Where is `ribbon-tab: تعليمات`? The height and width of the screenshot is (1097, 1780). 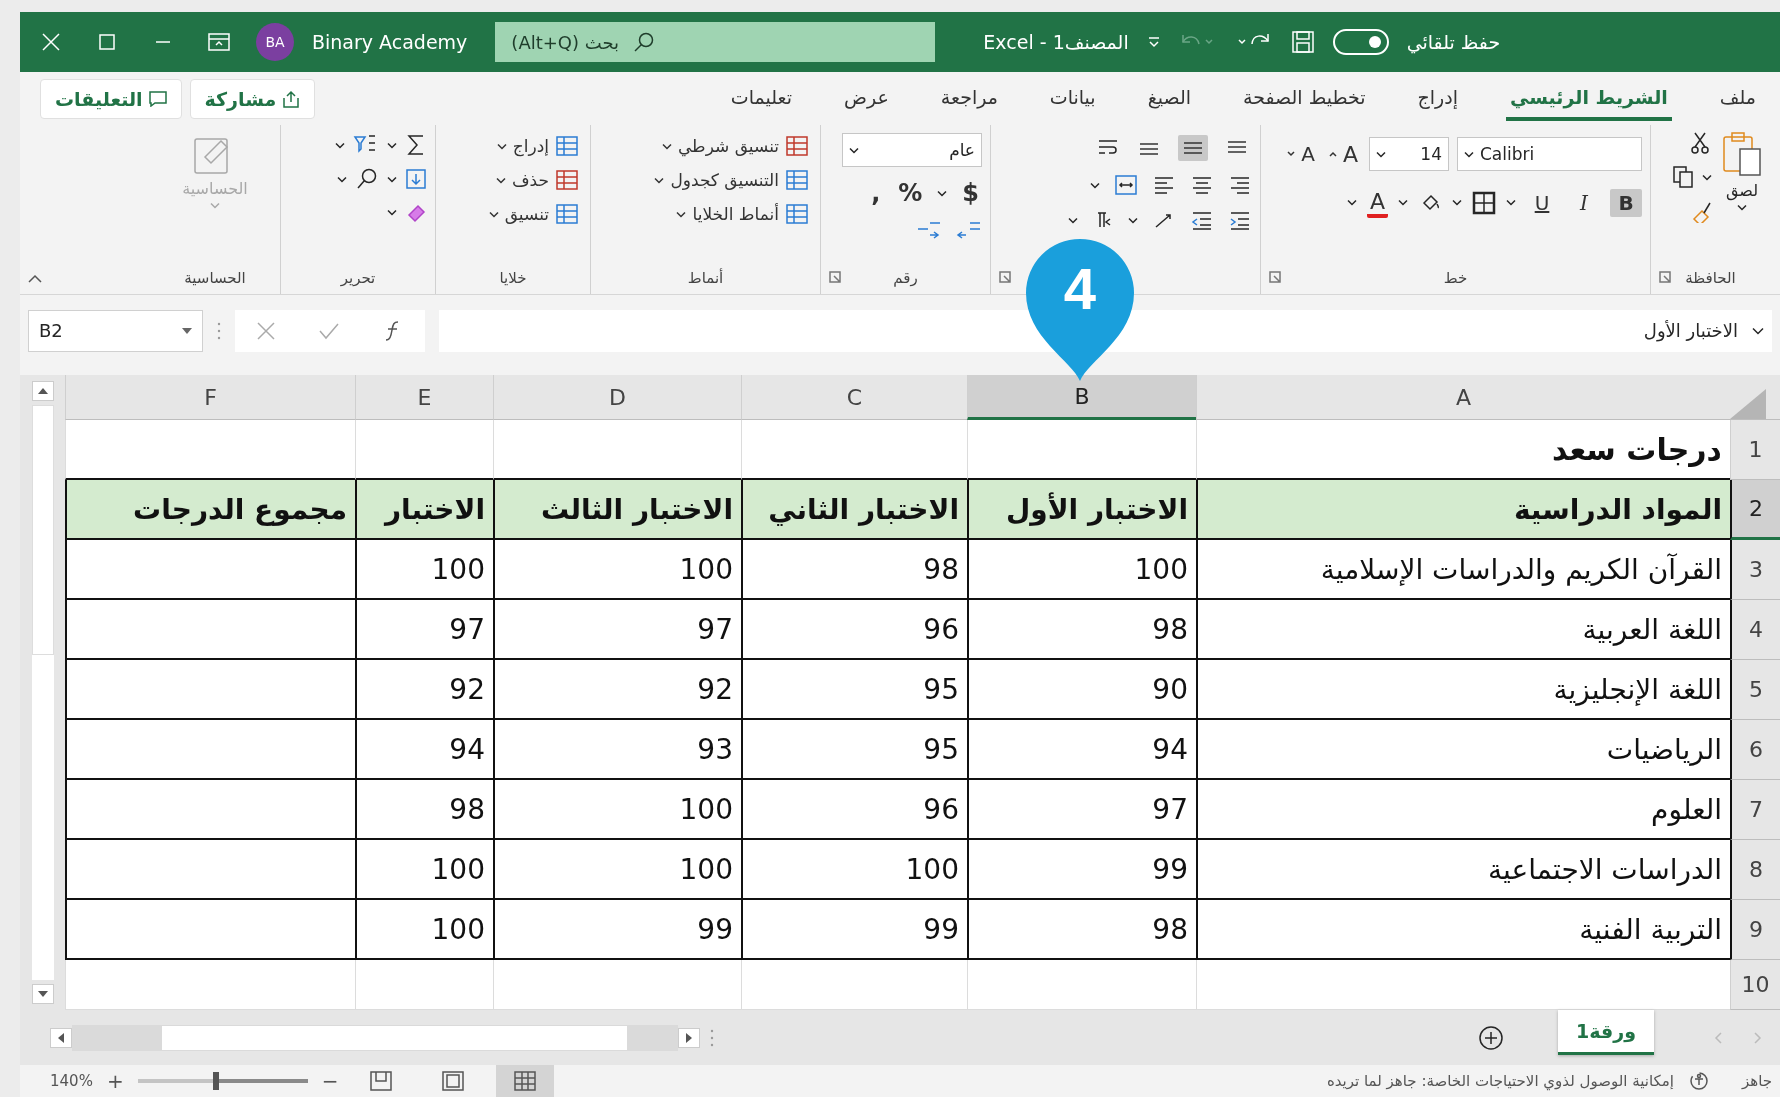 ribbon-tab: تعليمات is located at coordinates (761, 98).